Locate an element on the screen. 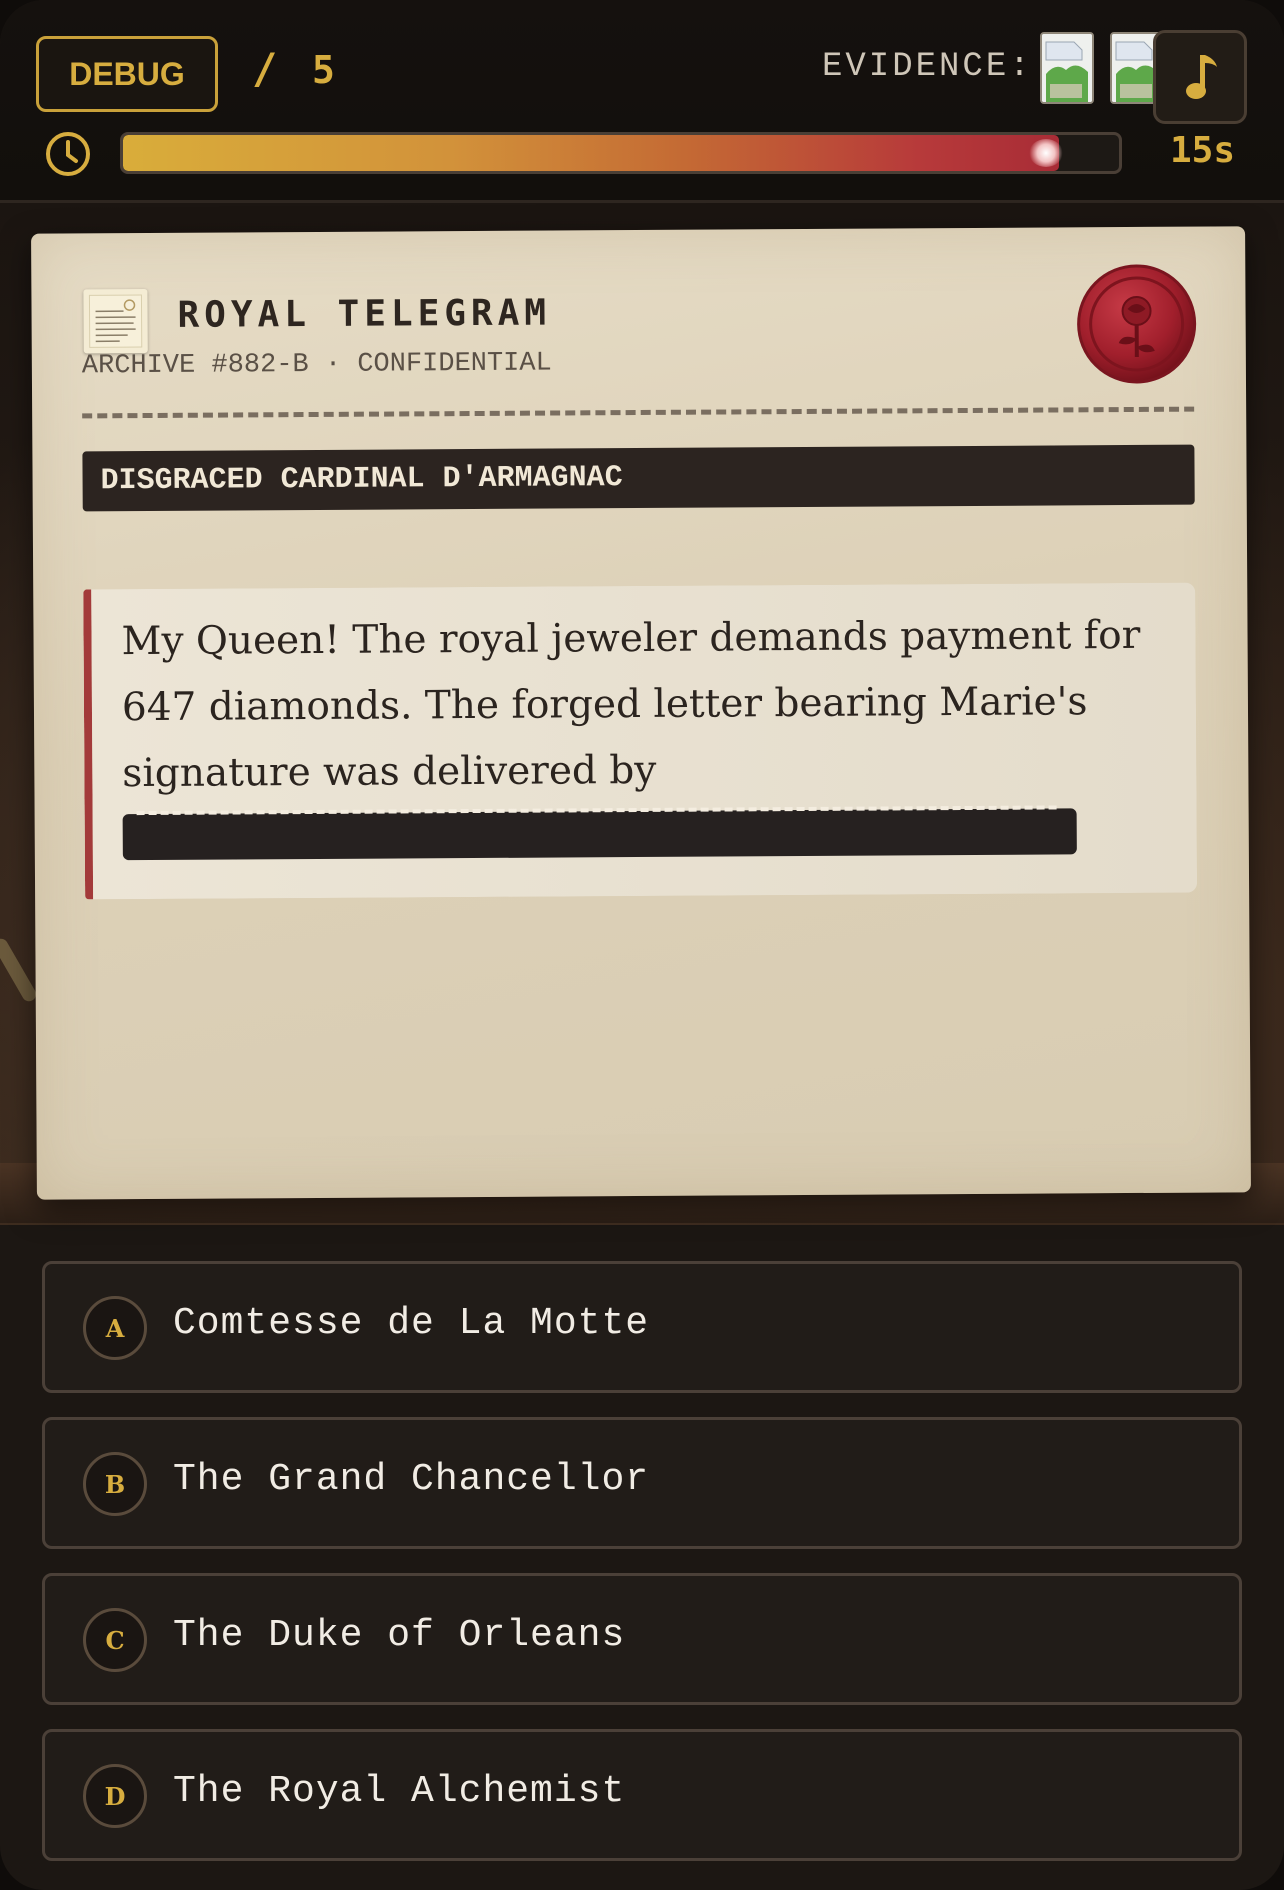 The height and width of the screenshot is (1890, 1284). timer-bar-glow is located at coordinates (1046, 153).